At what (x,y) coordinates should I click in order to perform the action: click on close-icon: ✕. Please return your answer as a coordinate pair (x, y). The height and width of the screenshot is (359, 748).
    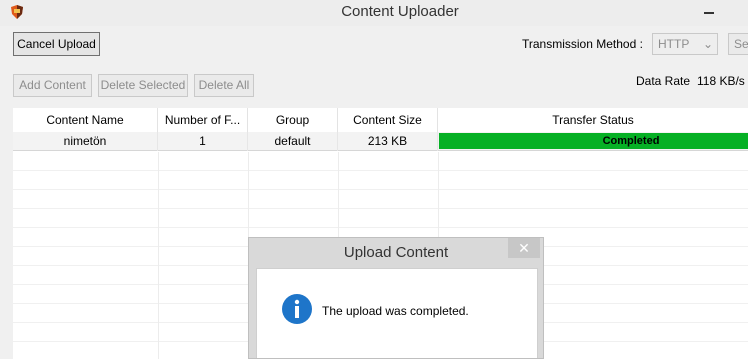
    Looking at the image, I should click on (524, 248).